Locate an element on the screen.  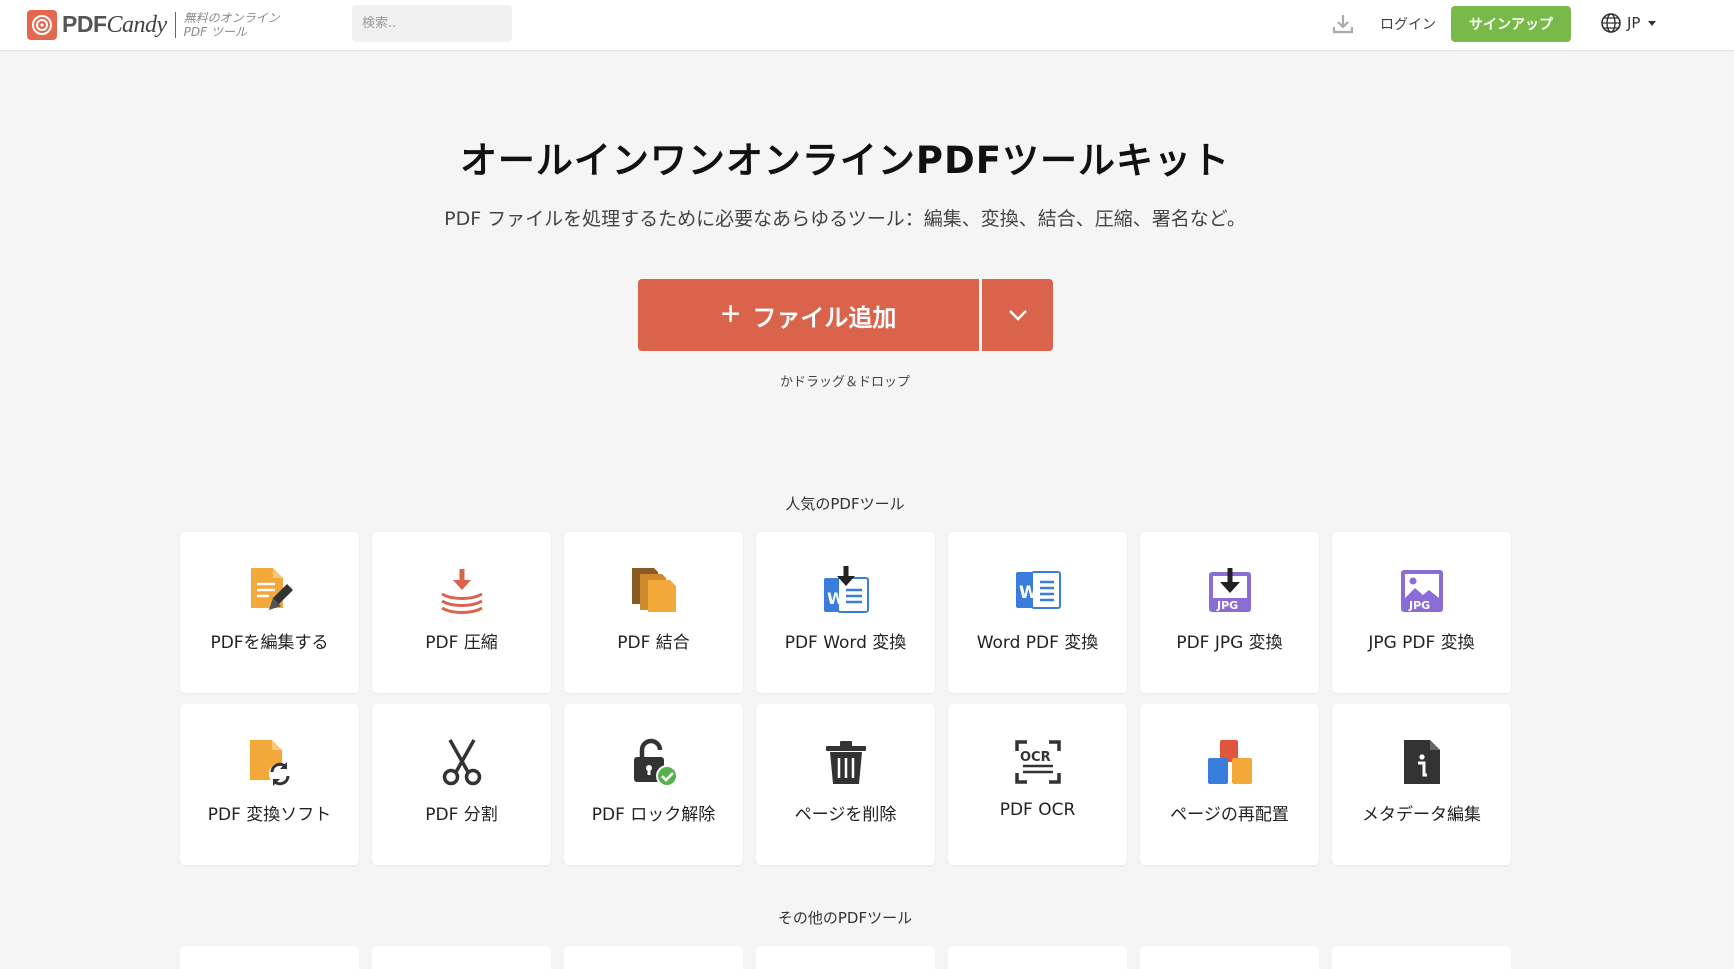
other-tools-grid is located at coordinates (845, 957).